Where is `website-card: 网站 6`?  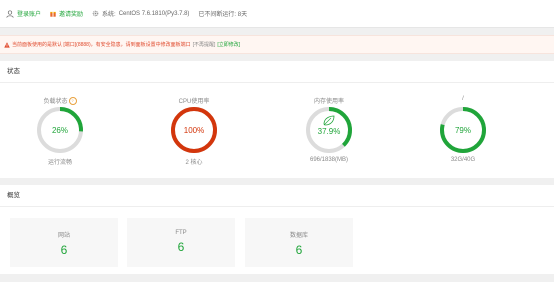
website-card: 网站 6 is located at coordinates (64, 242).